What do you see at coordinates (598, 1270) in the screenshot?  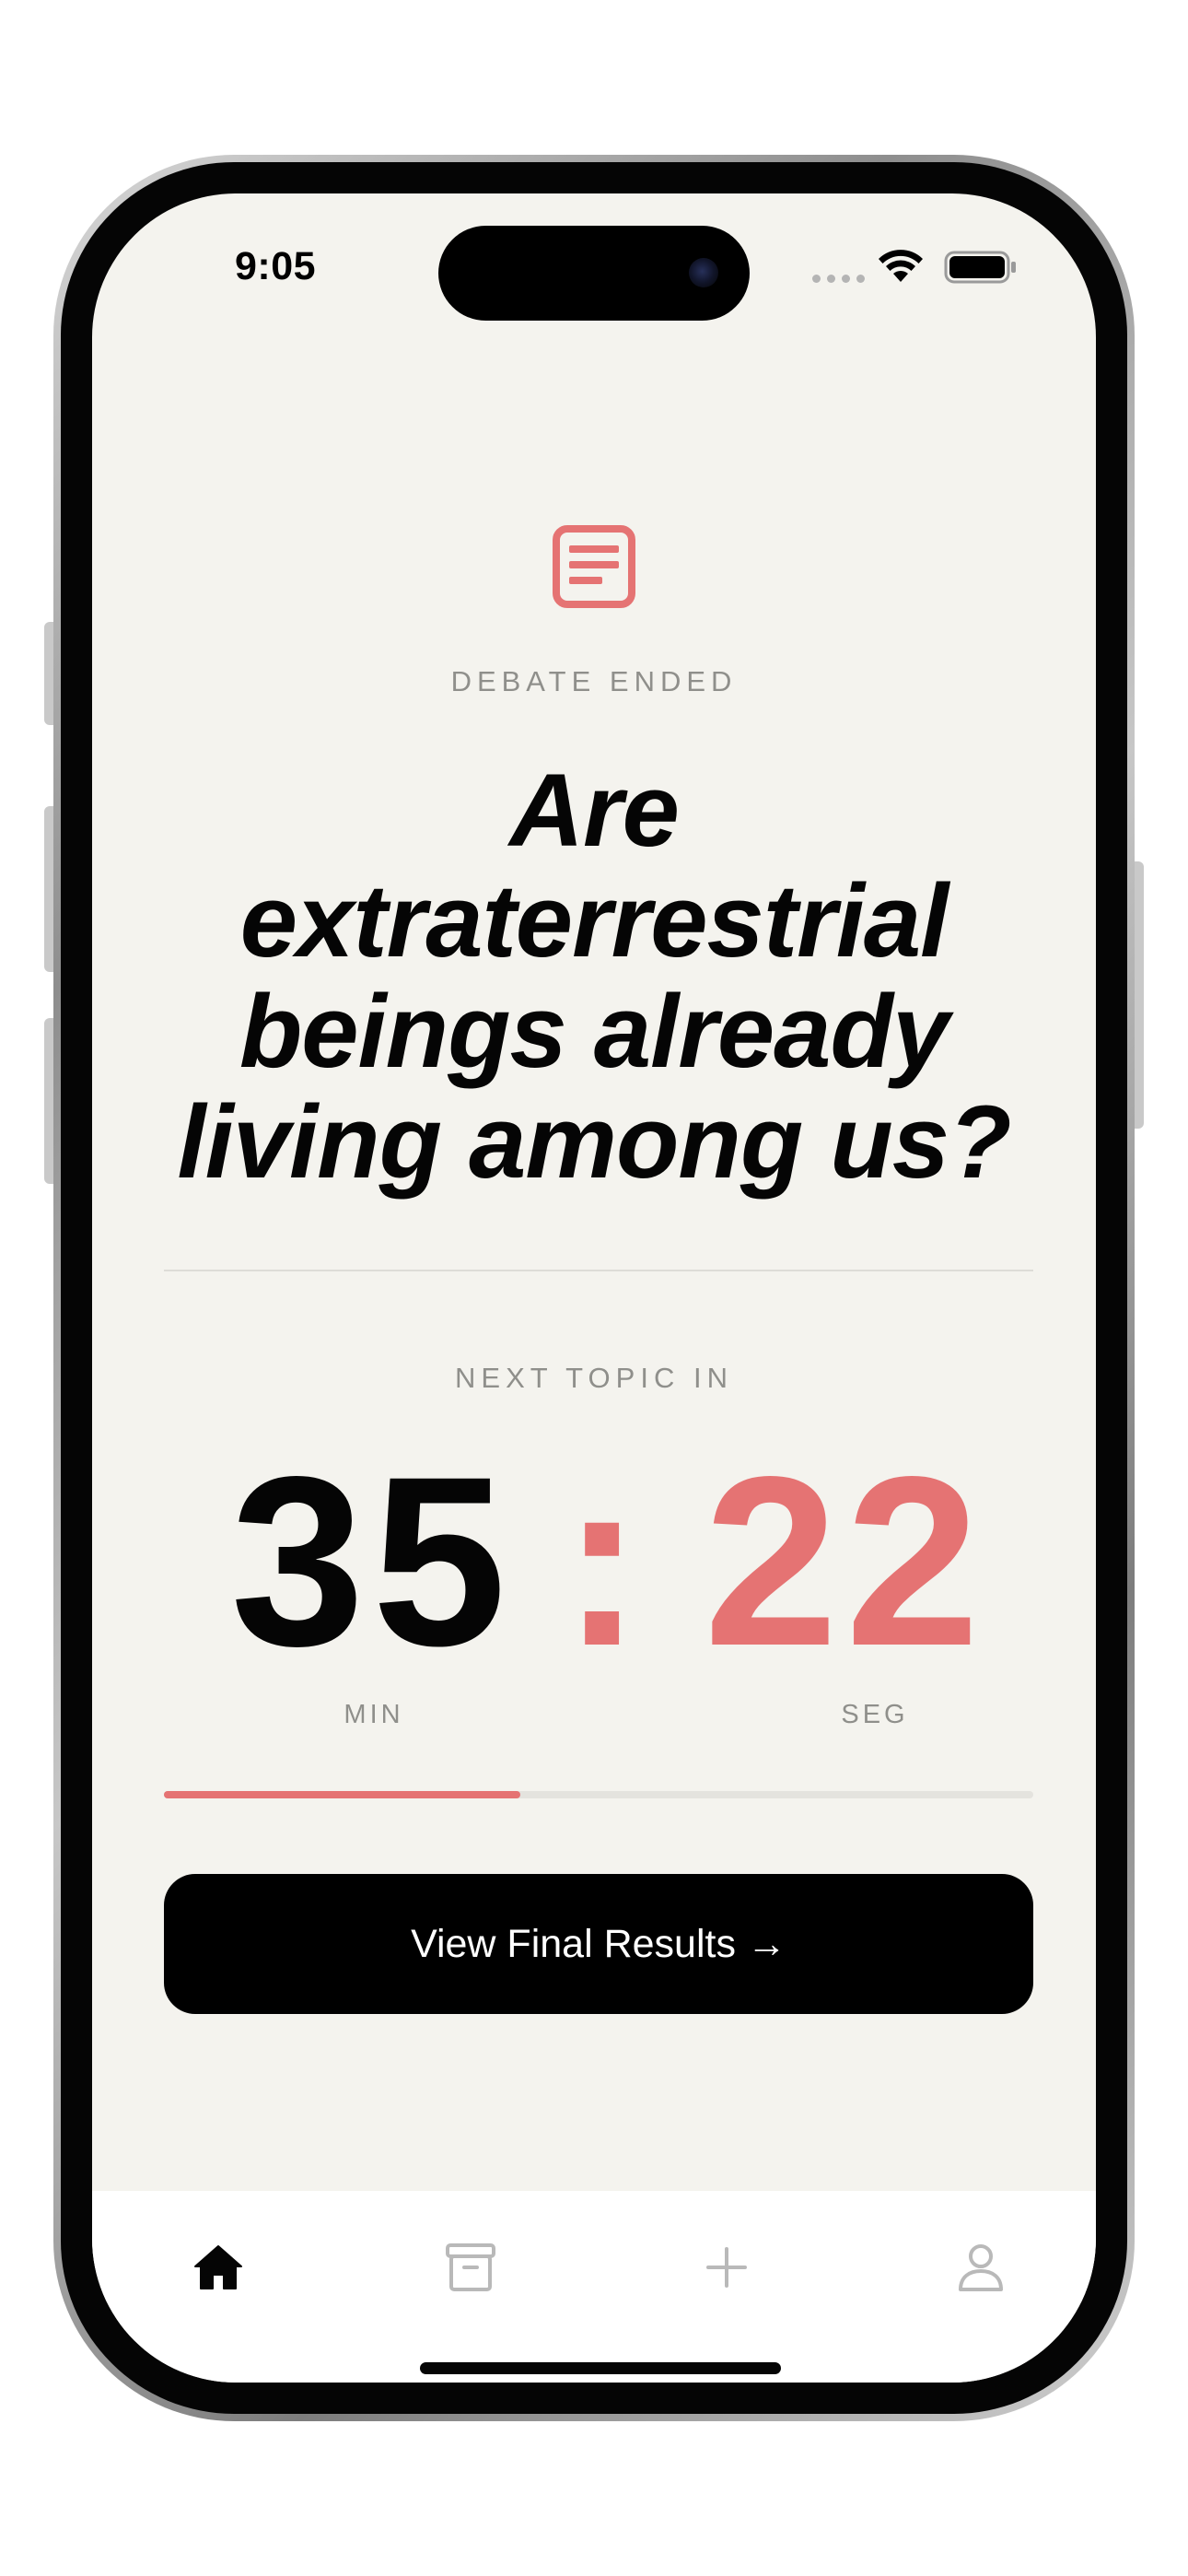 I see `section-divider` at bounding box center [598, 1270].